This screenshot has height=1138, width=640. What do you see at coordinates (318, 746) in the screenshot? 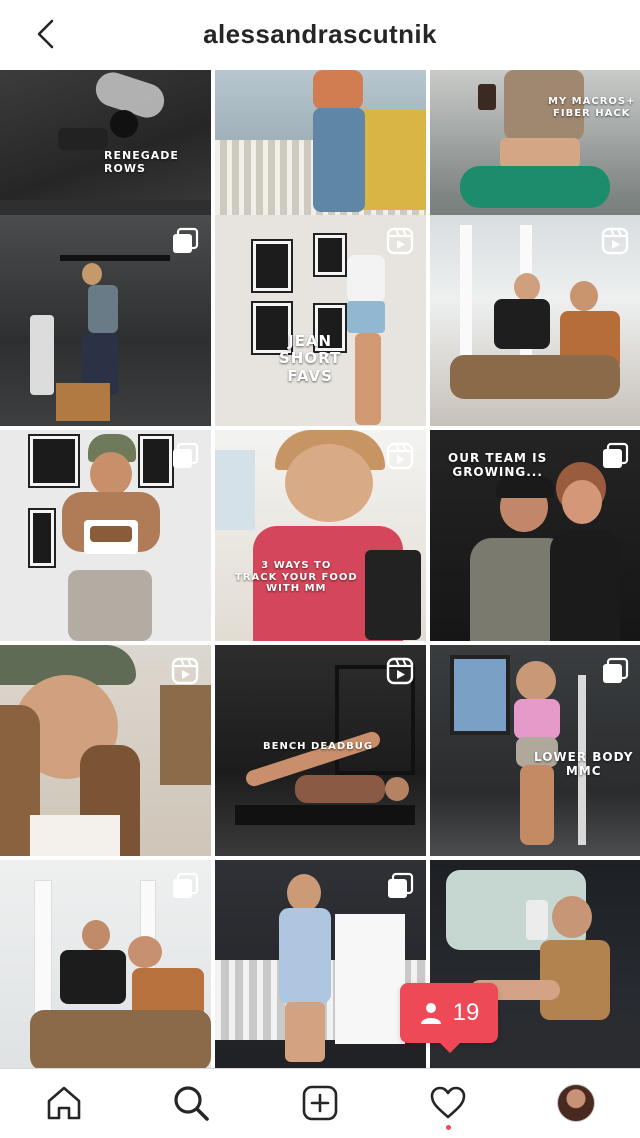
I see `post-overlay-text: BENCH DEADBUG` at bounding box center [318, 746].